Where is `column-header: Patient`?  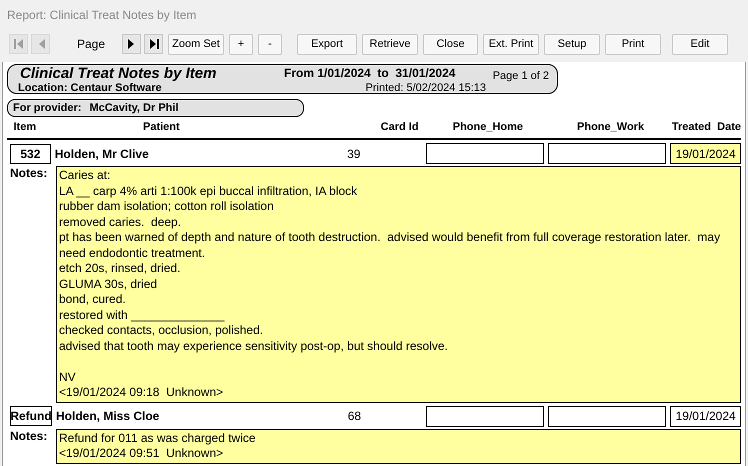
column-header: Patient is located at coordinates (161, 127).